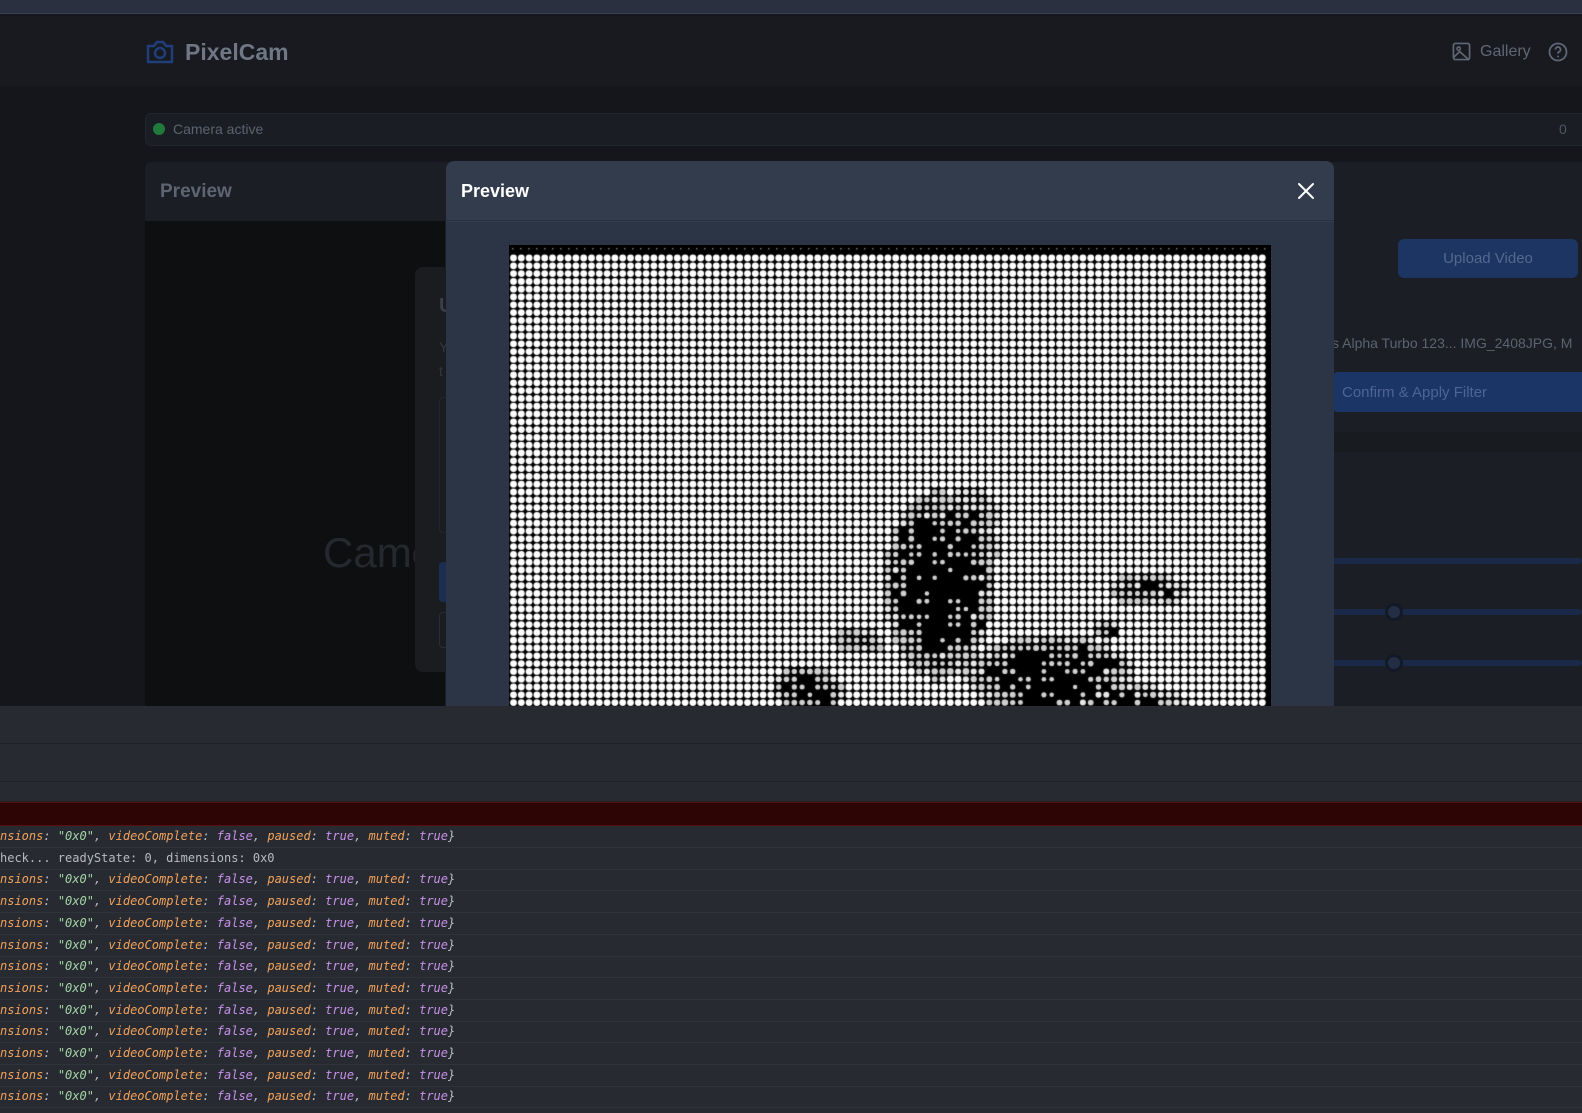 The width and height of the screenshot is (1582, 1113). I want to click on gallery-link: Gallery, so click(1491, 51).